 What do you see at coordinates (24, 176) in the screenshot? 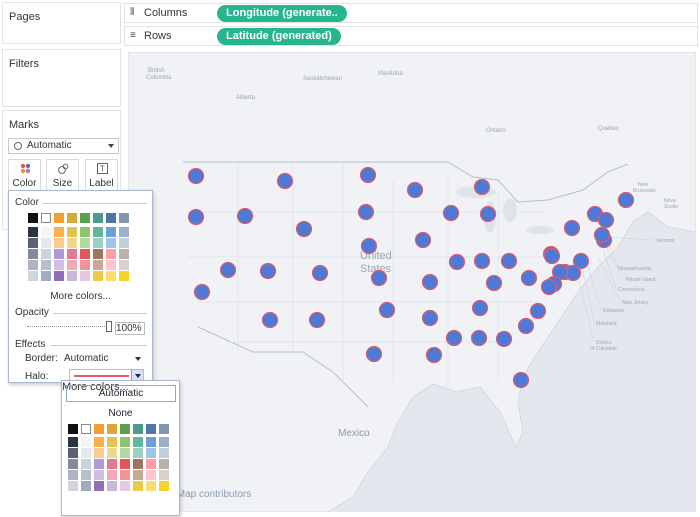
I see `color-button: Color` at bounding box center [24, 176].